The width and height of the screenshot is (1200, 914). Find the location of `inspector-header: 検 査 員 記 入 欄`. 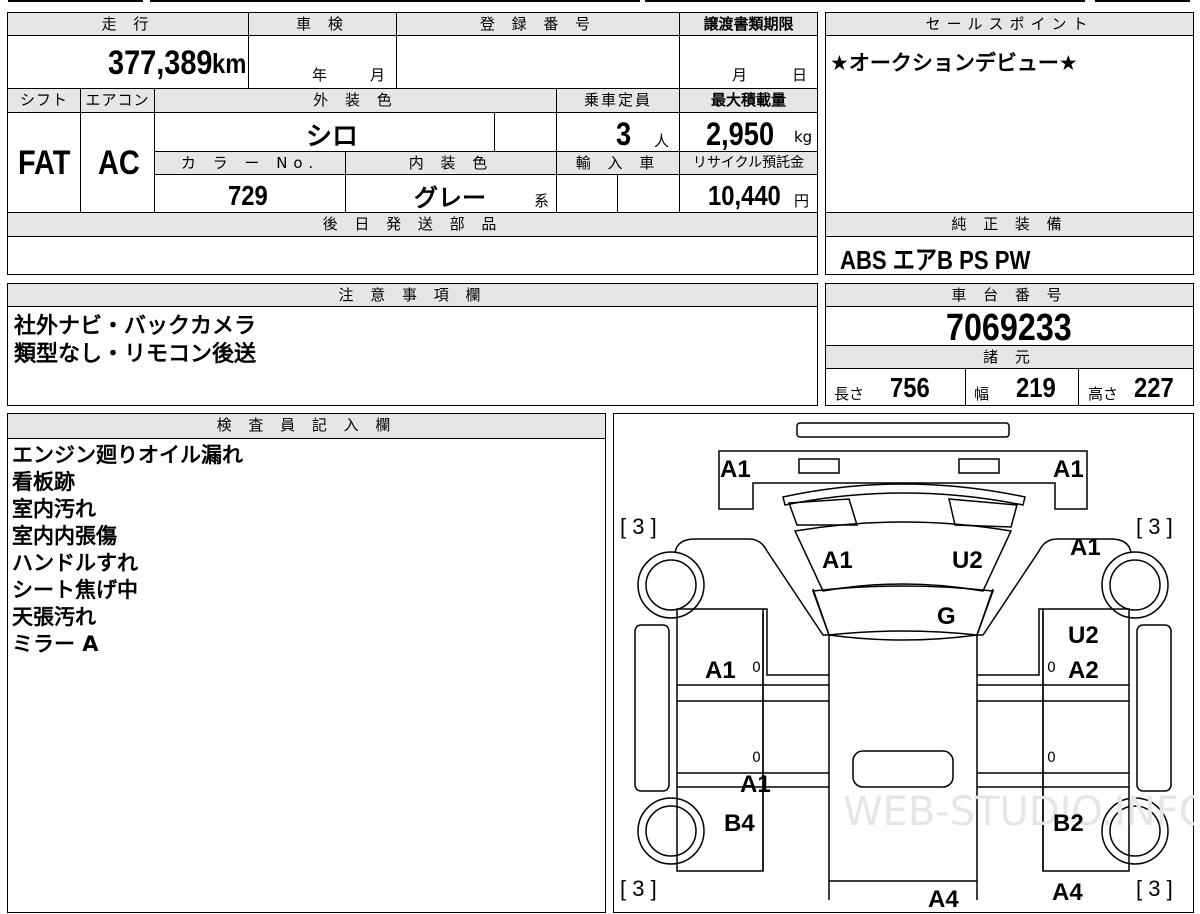

inspector-header: 検 査 員 記 入 欄 is located at coordinates (306, 426).